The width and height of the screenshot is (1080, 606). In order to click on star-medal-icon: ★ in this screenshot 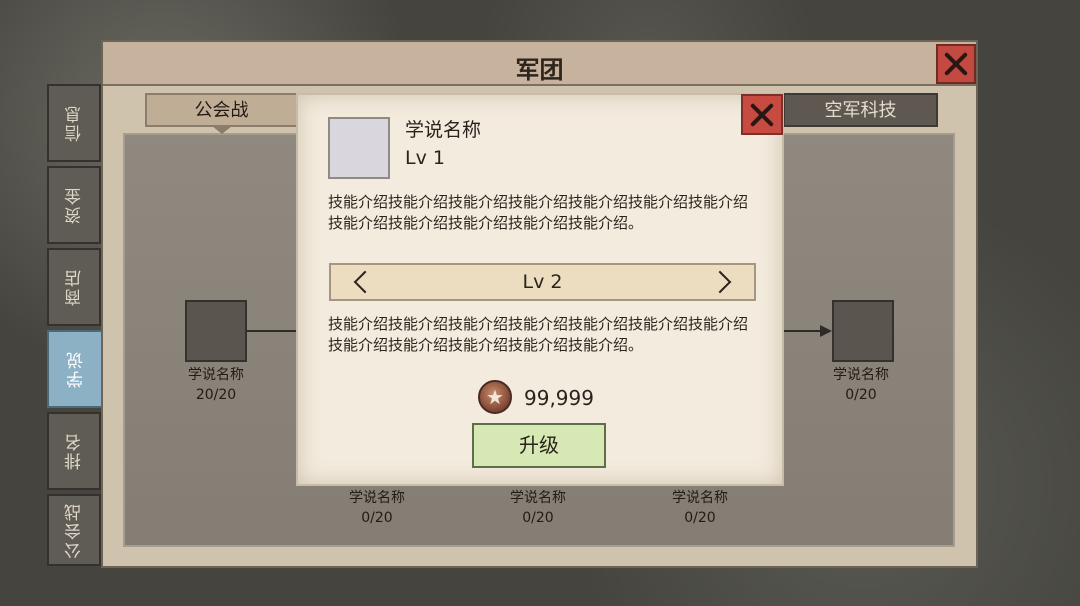, I will do `click(495, 397)`.